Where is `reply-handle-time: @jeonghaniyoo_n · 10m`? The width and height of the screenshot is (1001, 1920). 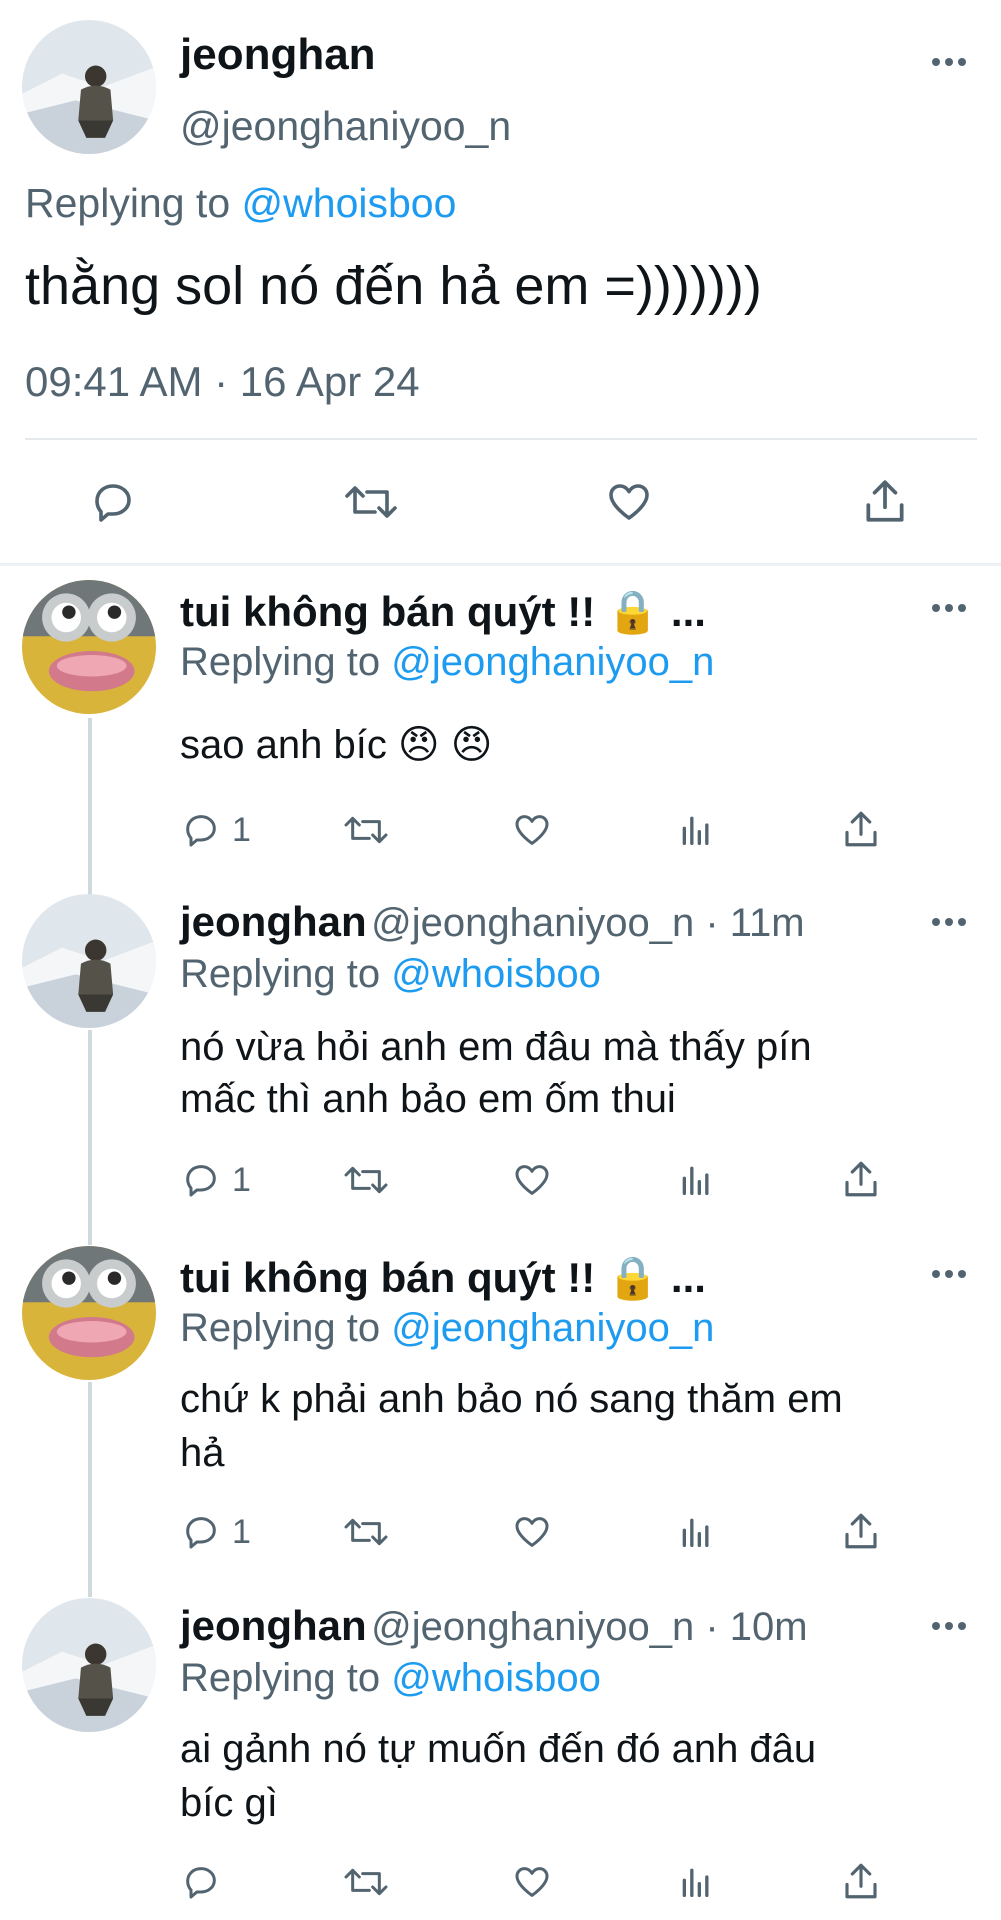
reply-handle-time: @jeonghaniyoo_n · 10m is located at coordinates (589, 1627).